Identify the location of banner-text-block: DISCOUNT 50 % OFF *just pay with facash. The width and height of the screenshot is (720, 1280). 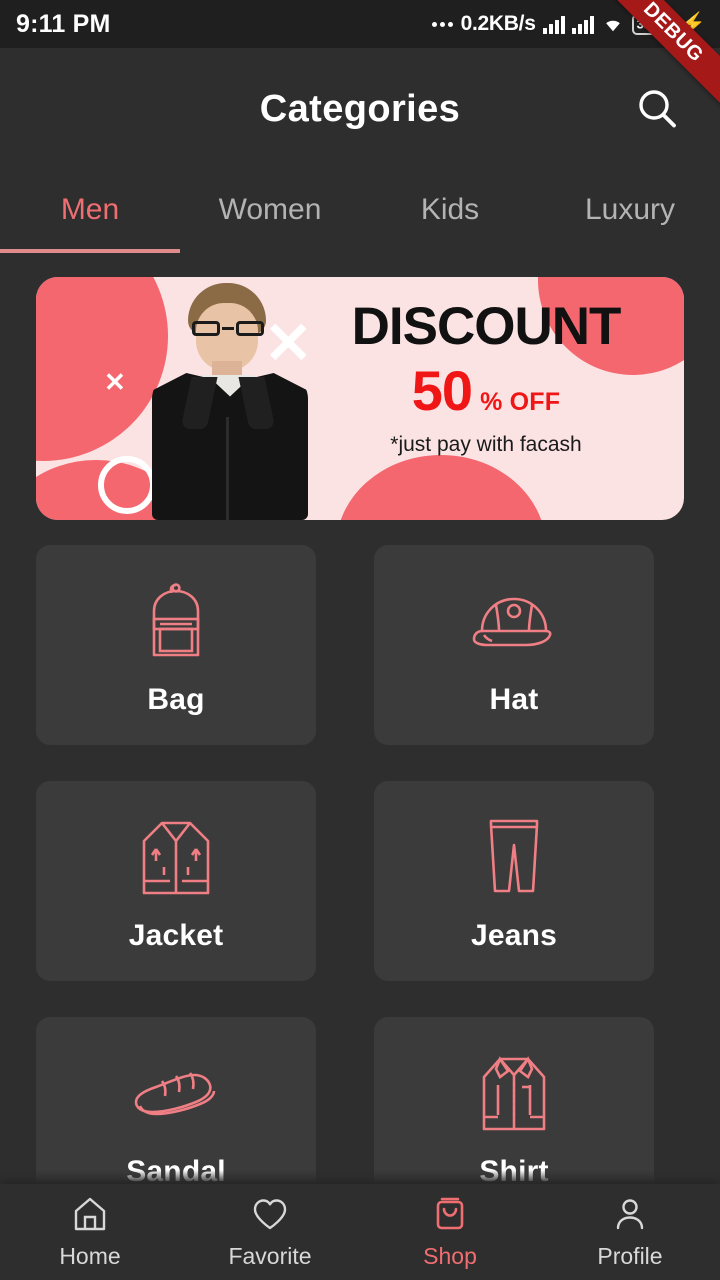
(486, 378).